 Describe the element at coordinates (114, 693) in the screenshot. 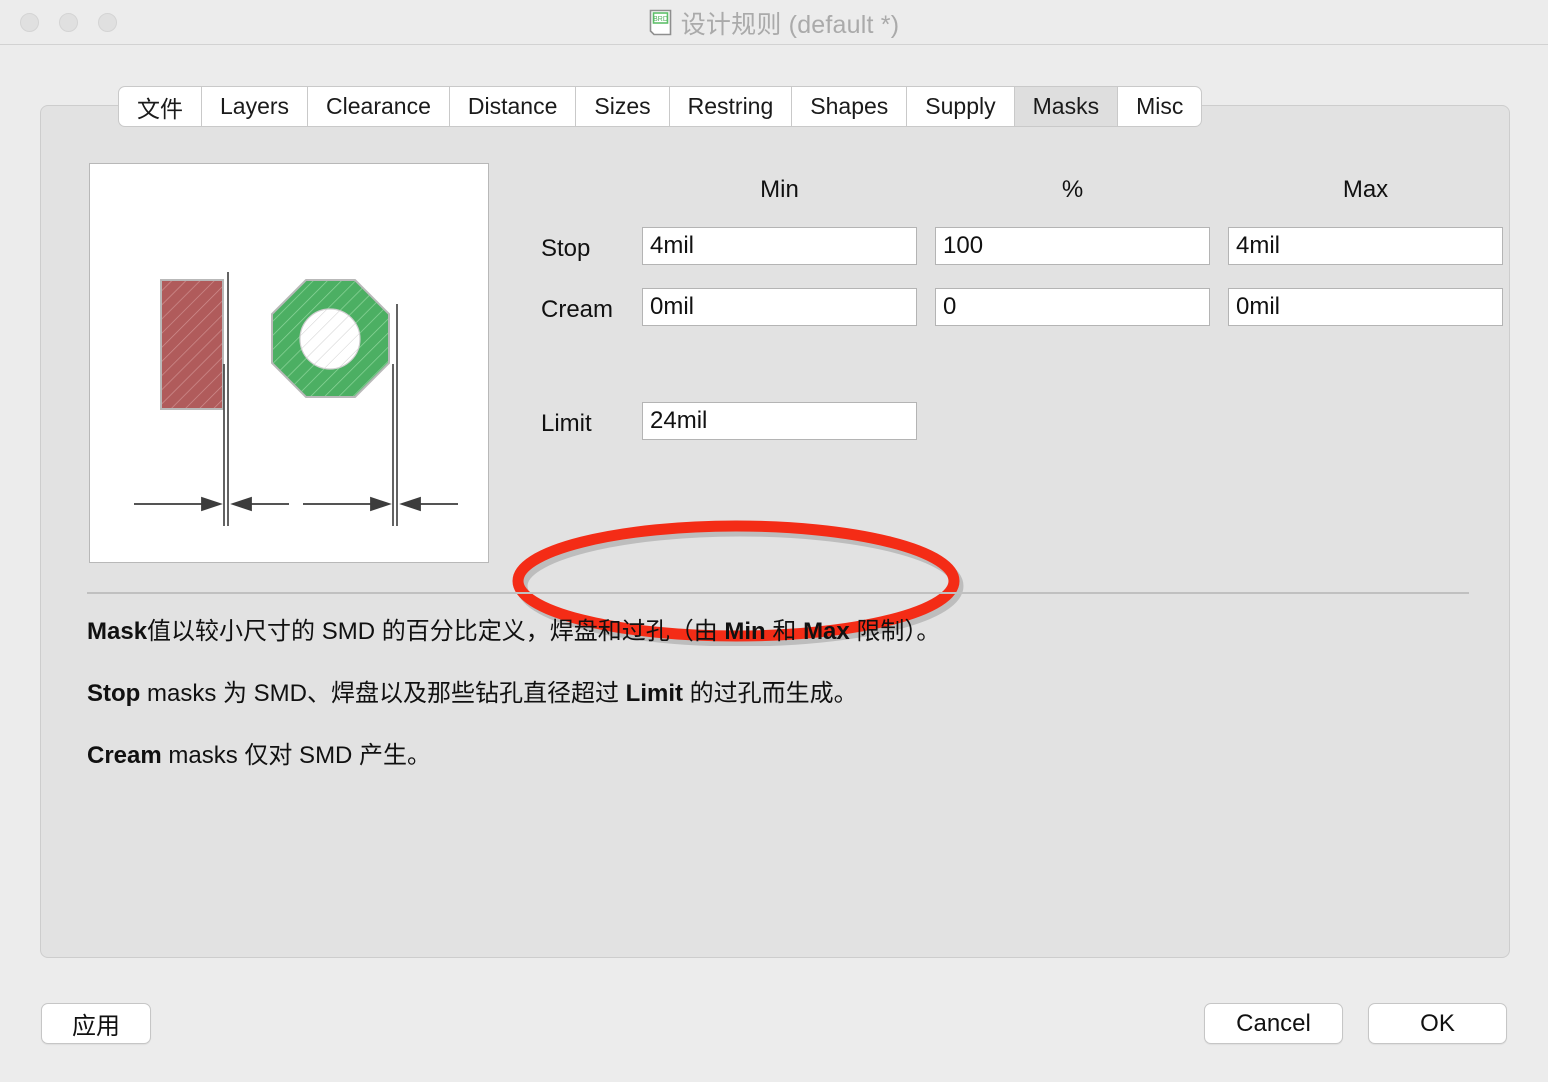

I see `desc2-bold-stop: Stop` at that location.